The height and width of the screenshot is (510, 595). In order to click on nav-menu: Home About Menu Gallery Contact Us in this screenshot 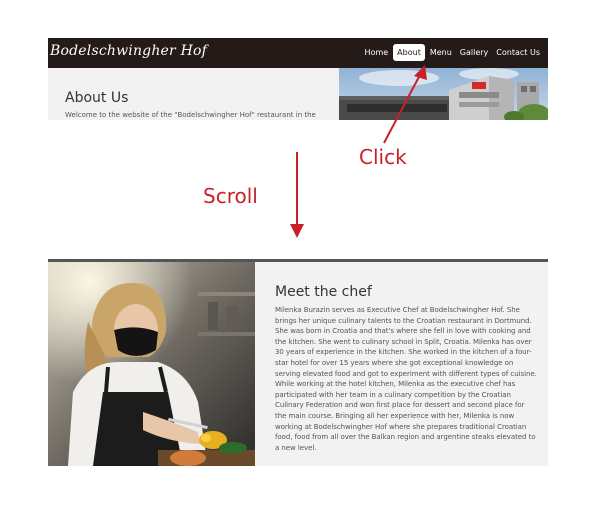, I will do `click(452, 52)`.